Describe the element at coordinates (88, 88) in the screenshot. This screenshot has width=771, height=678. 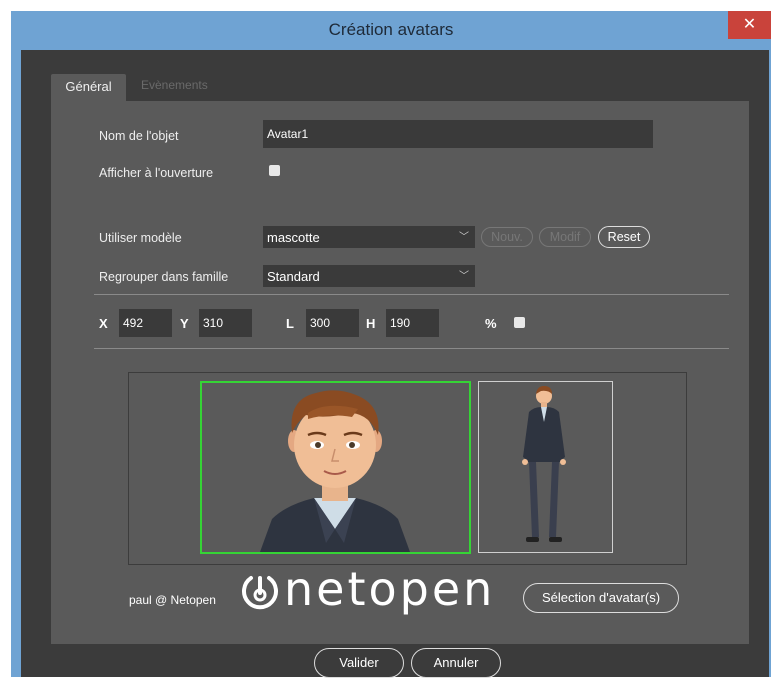
I see `tab-general: Général` at that location.